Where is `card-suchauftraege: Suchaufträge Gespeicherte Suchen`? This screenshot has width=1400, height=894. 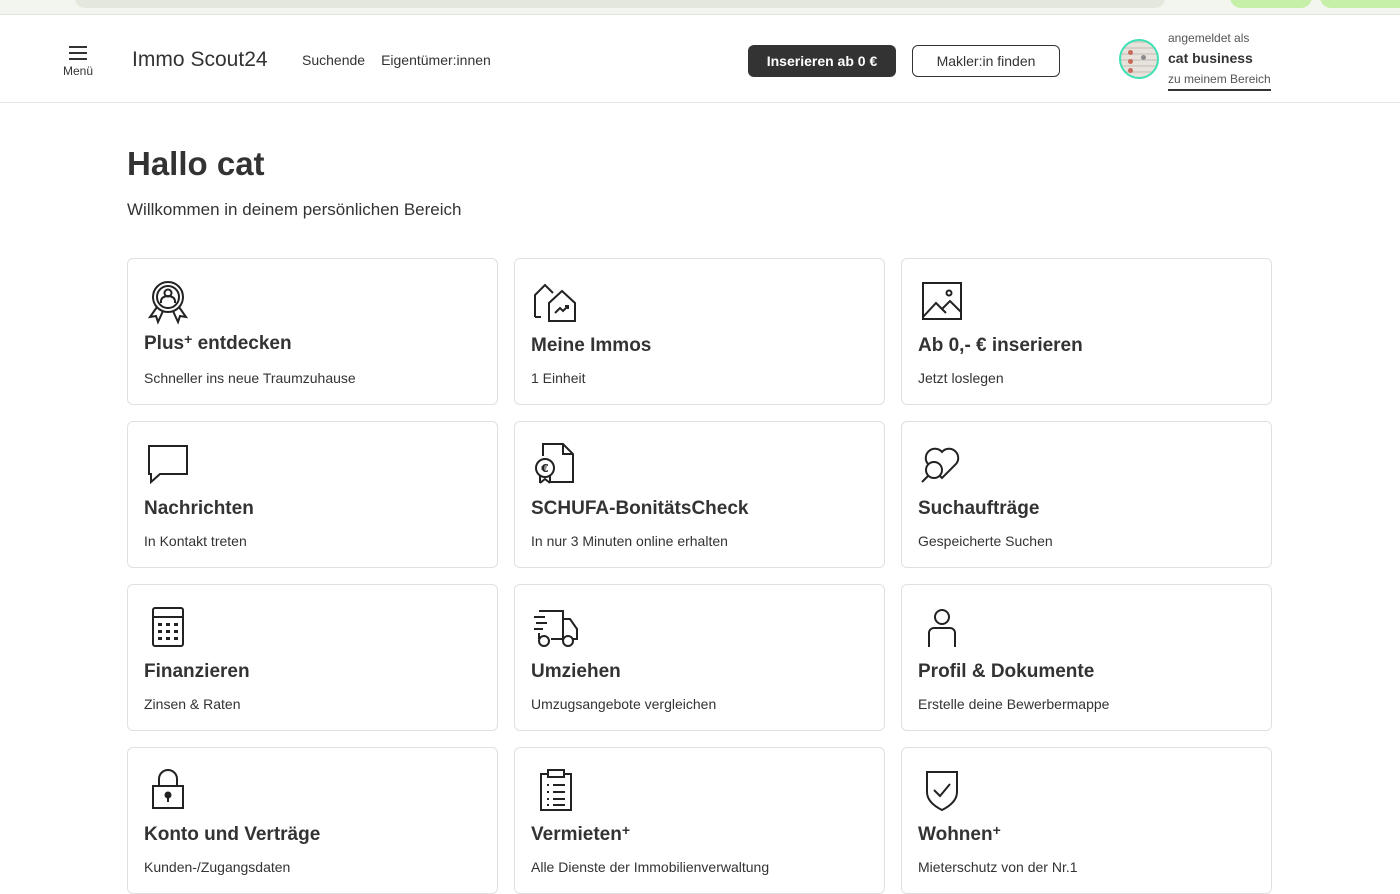
card-suchauftraege: Suchaufträge Gespeicherte Suchen is located at coordinates (1086, 494).